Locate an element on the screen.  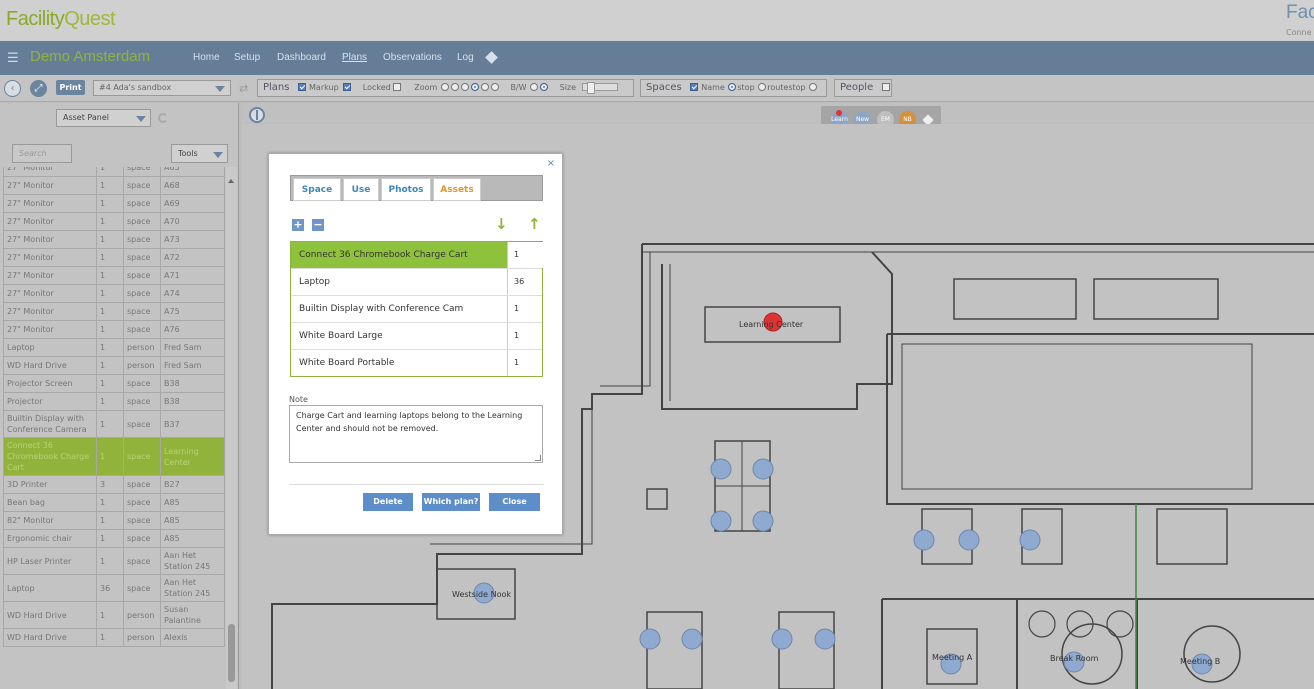
asset-location-cell: A85 is located at coordinates (192, 538).